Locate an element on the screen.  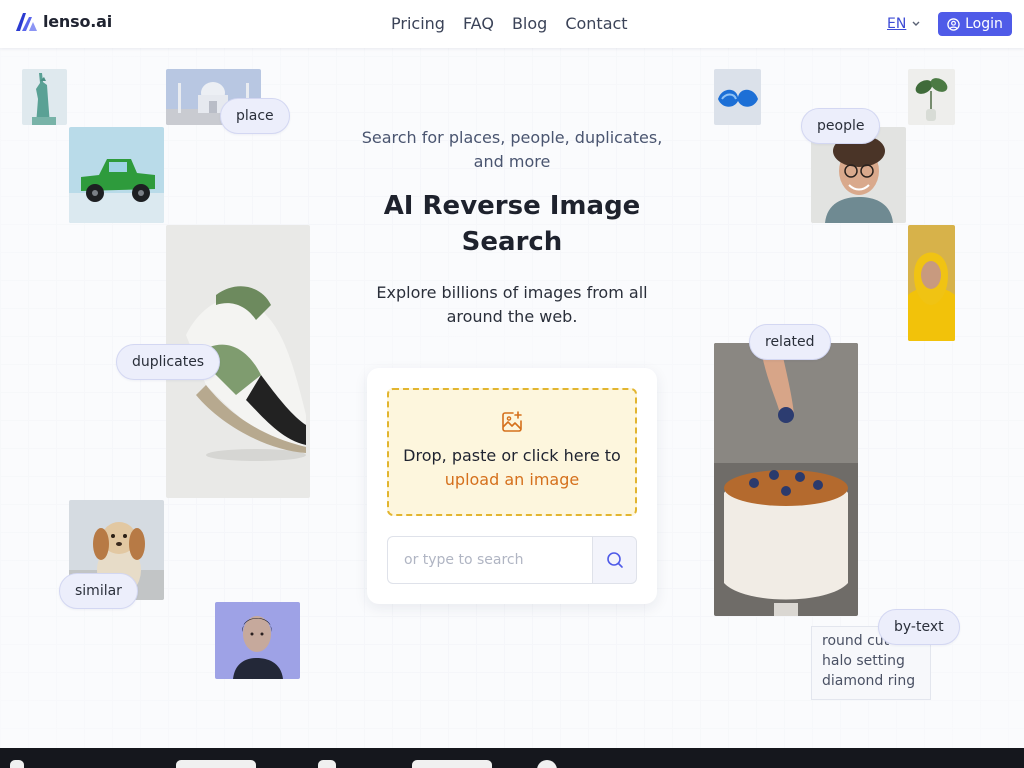
search-button is located at coordinates (614, 560).